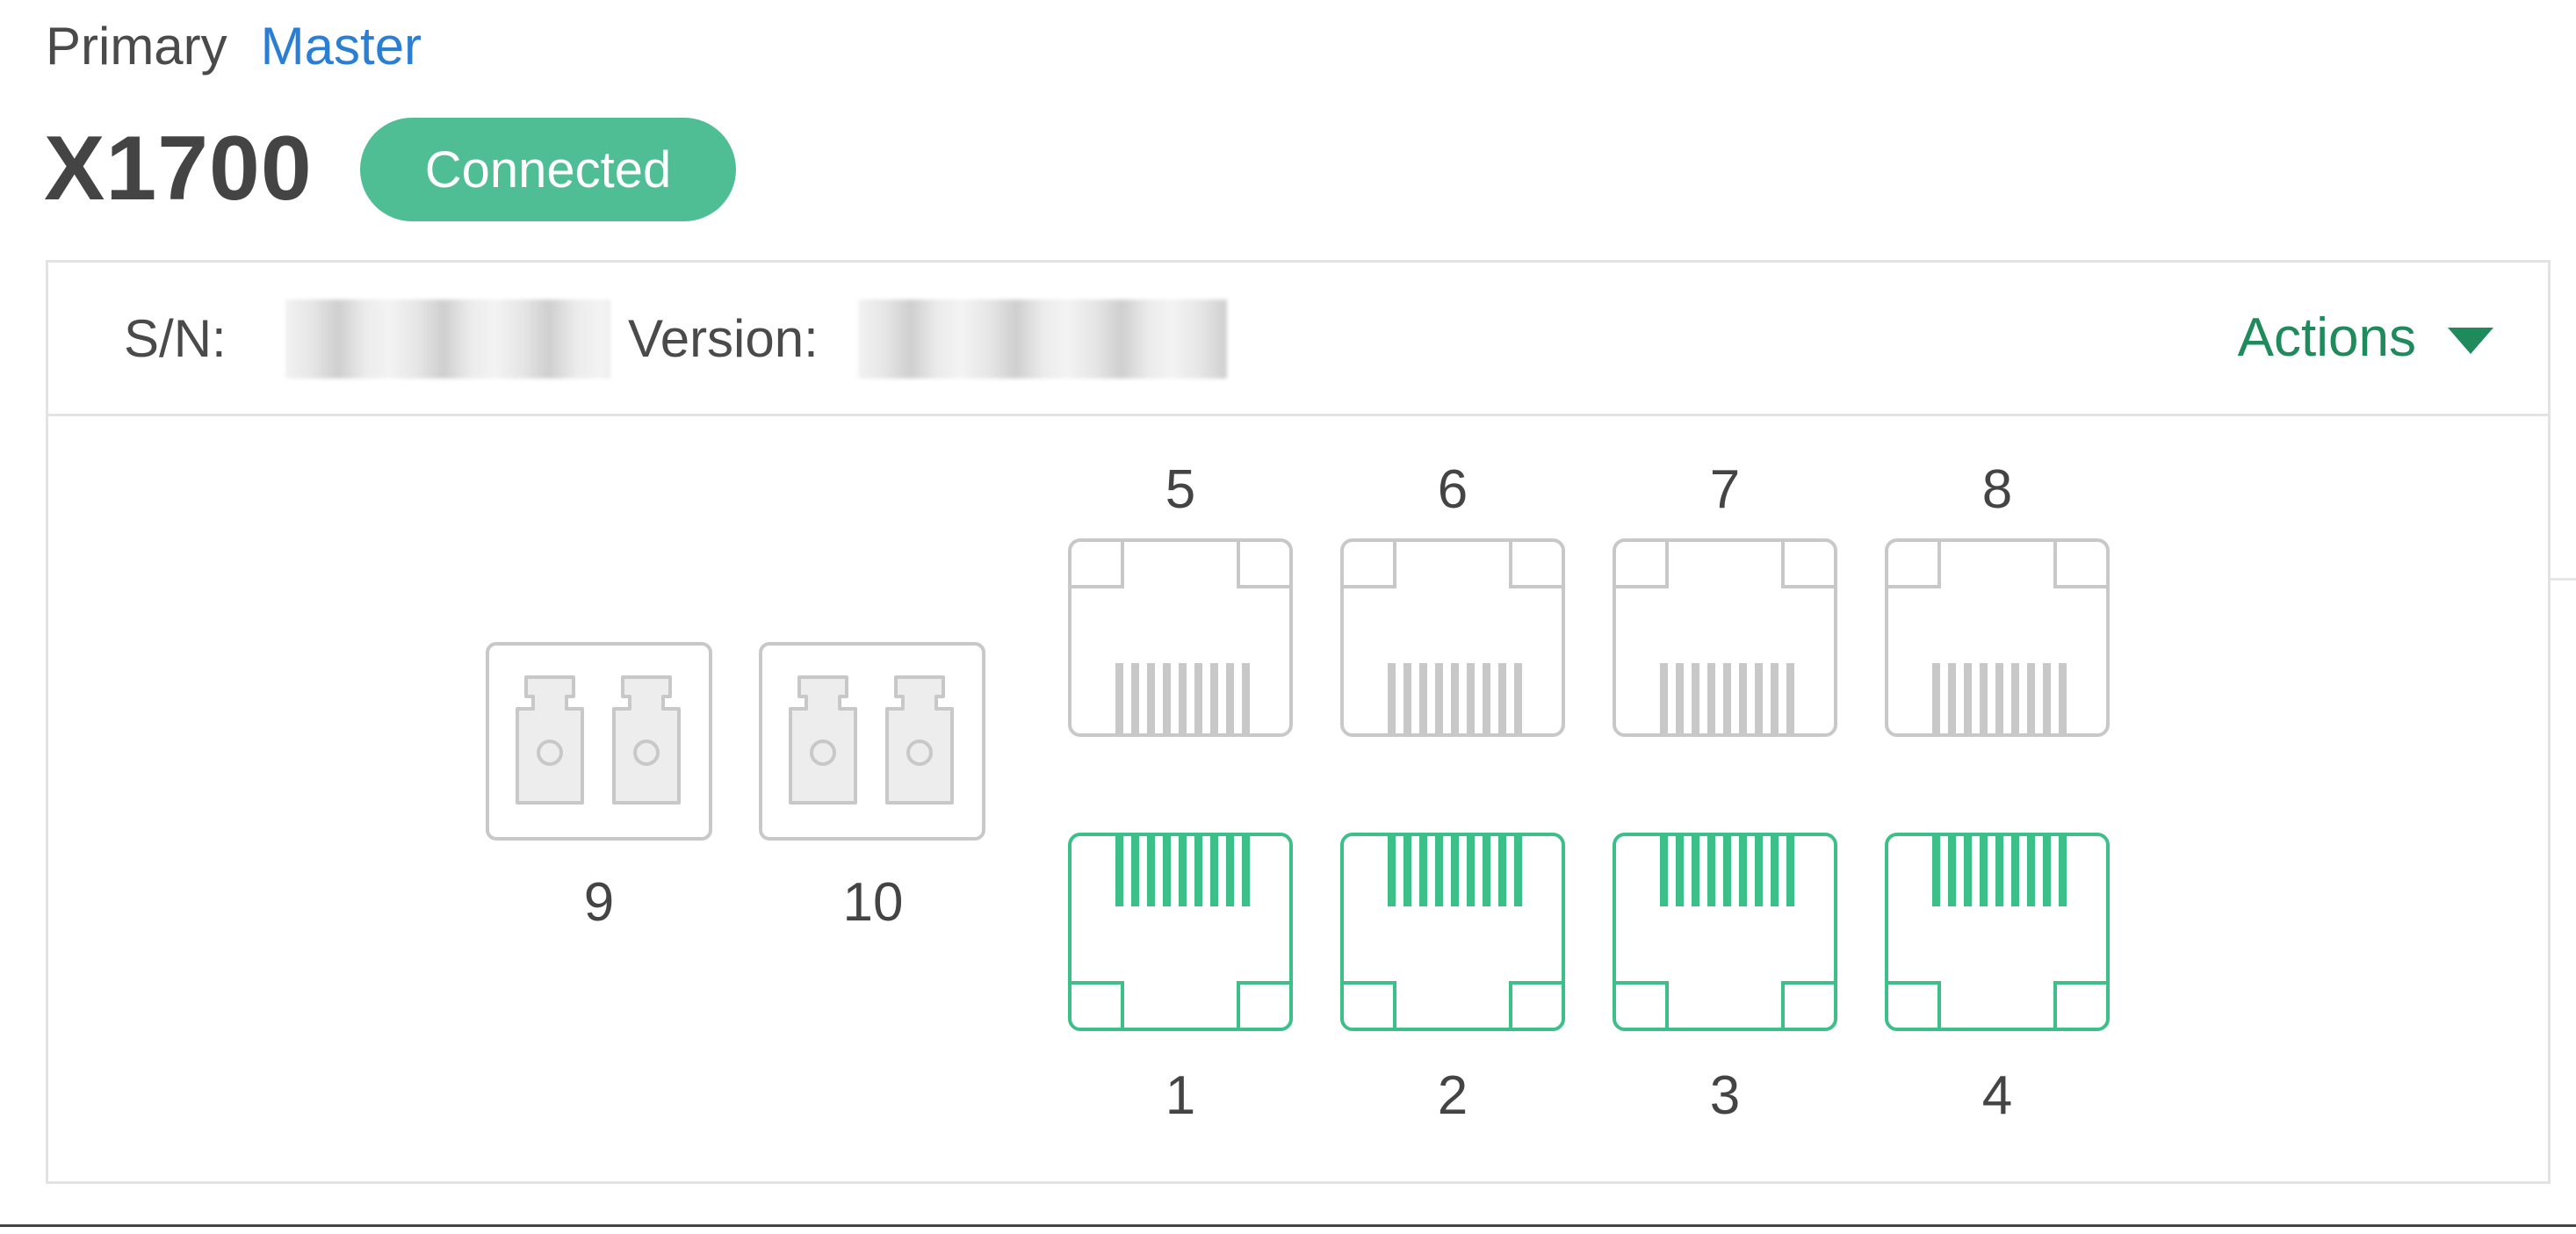  Describe the element at coordinates (2326, 337) in the screenshot. I see `actions-label: Actions` at that location.